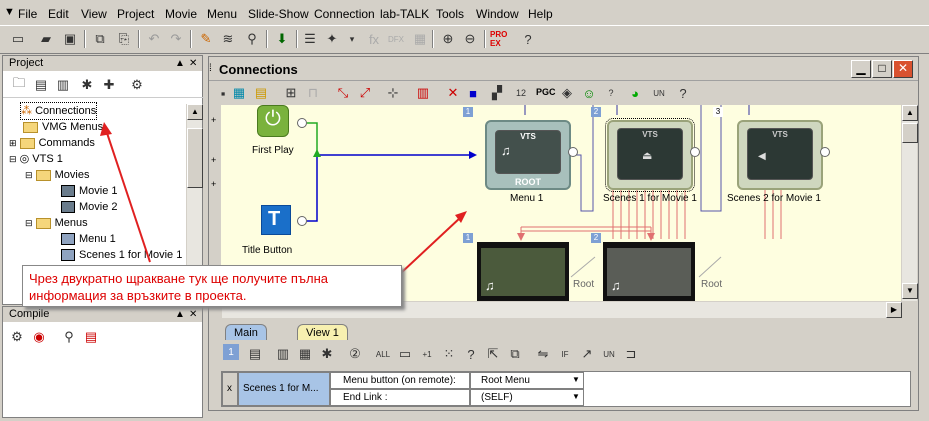 The image size is (929, 421). What do you see at coordinates (106, 129) in the screenshot?
I see `annotation-arrow-head` at bounding box center [106, 129].